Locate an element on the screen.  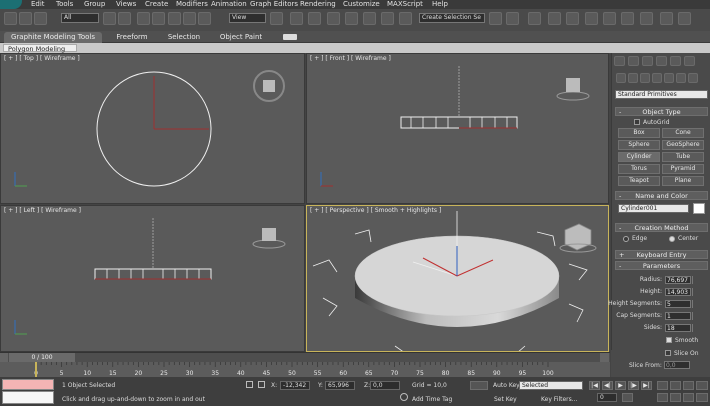
utilities-tab-icon is located at coordinates (689, 61).